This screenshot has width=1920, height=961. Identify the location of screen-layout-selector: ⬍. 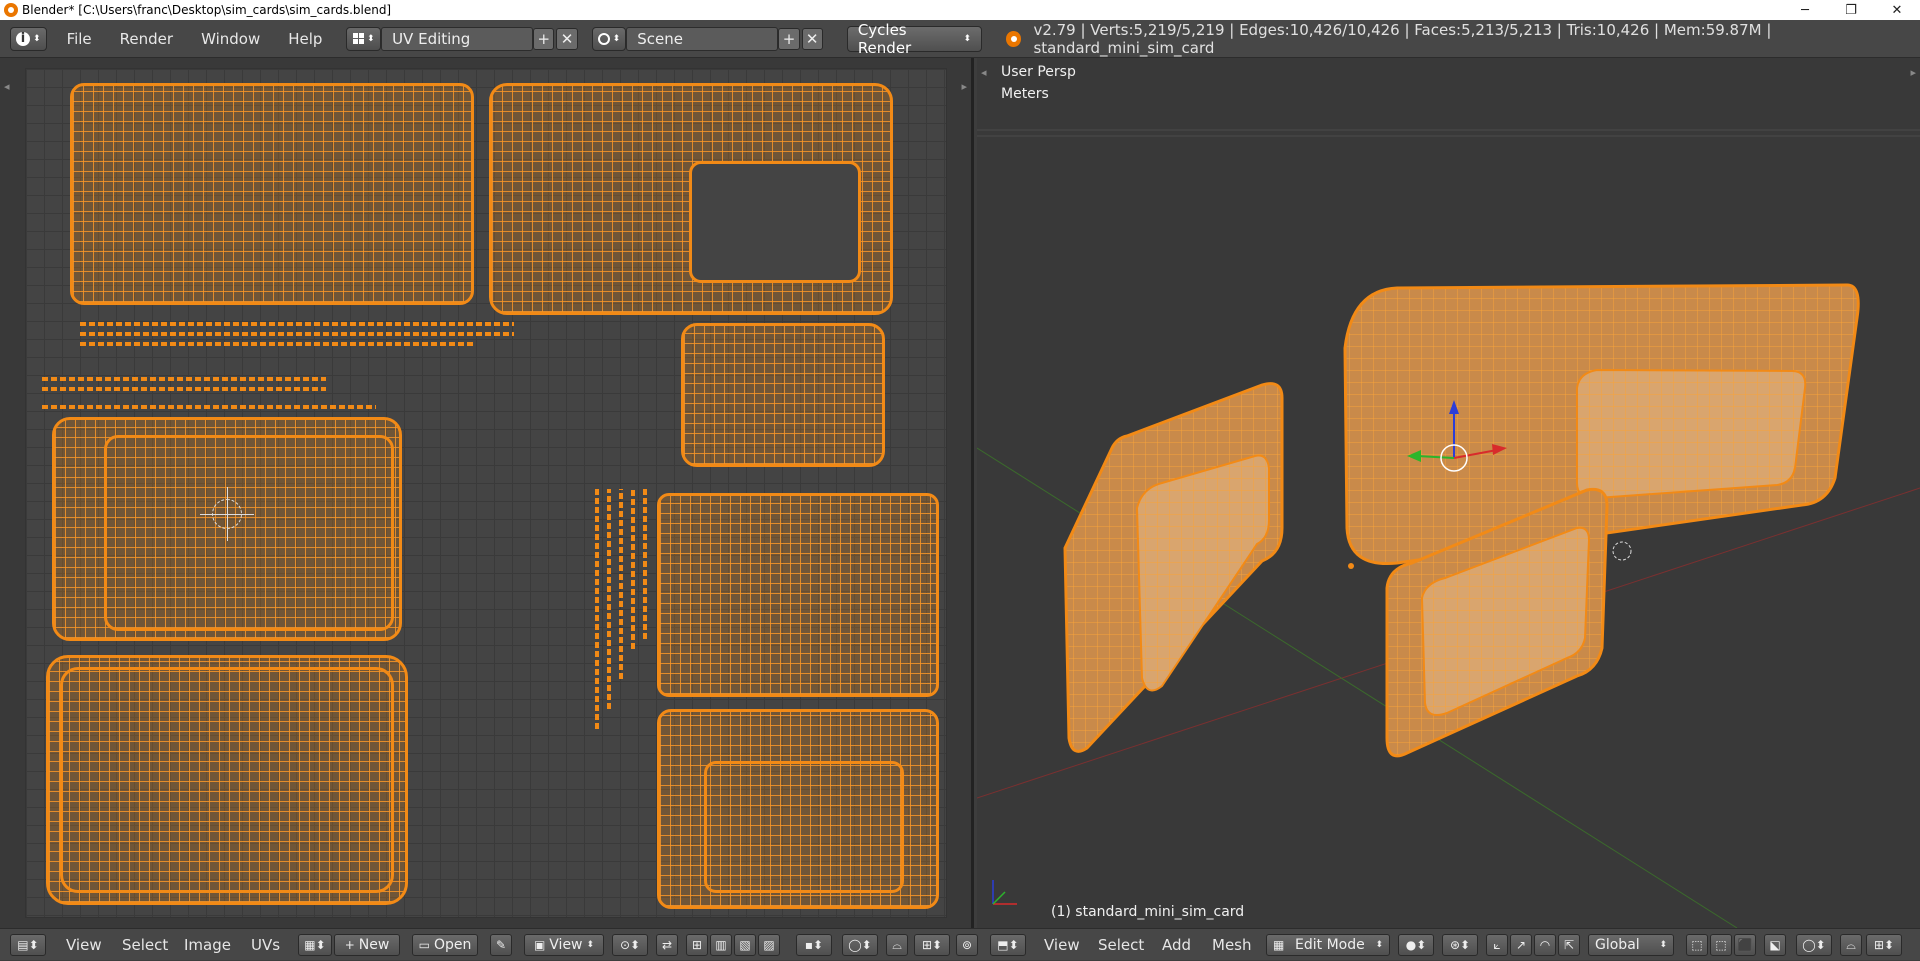
(364, 38).